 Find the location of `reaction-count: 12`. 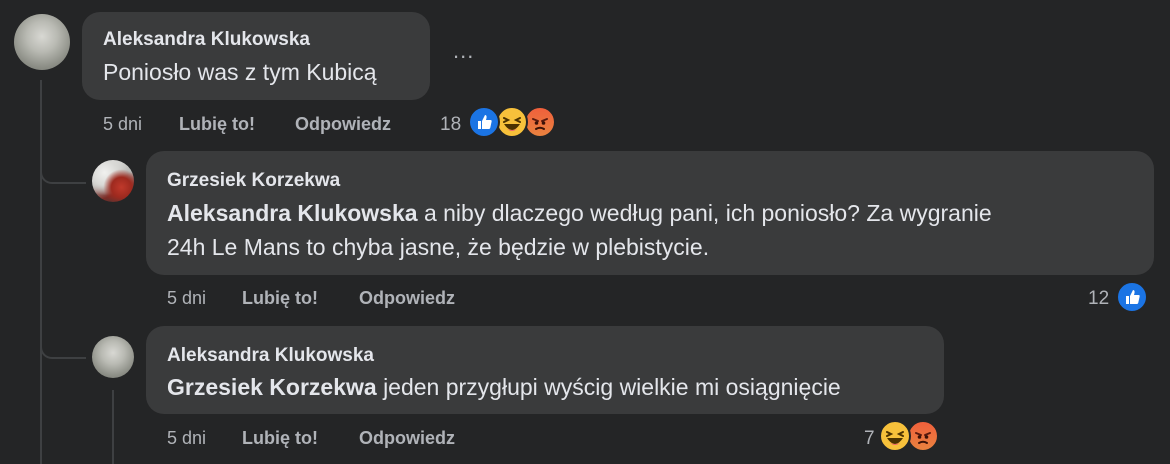

reaction-count: 12 is located at coordinates (1098, 299).